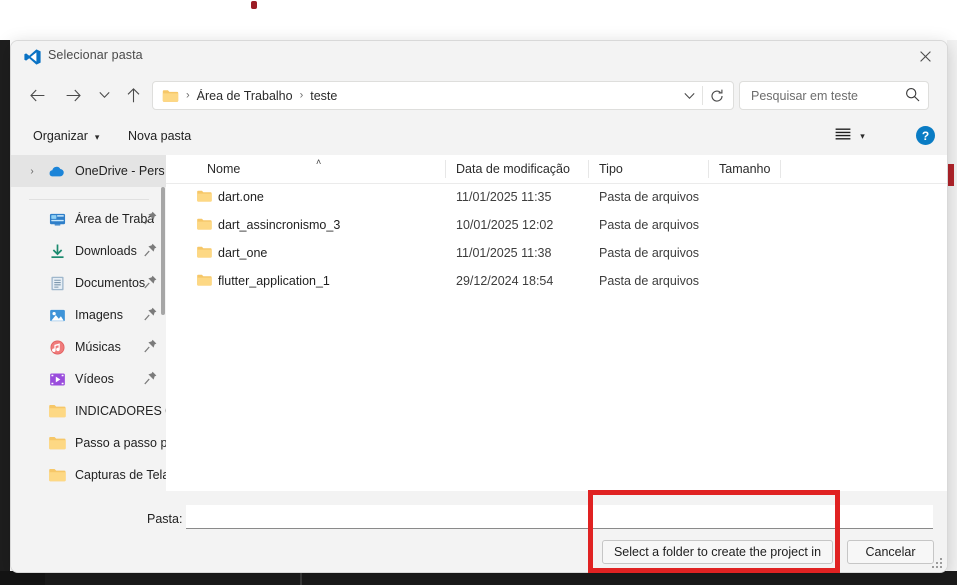 This screenshot has height=585, width=957. Describe the element at coordinates (717, 95) in the screenshot. I see `refresh-icon` at that location.